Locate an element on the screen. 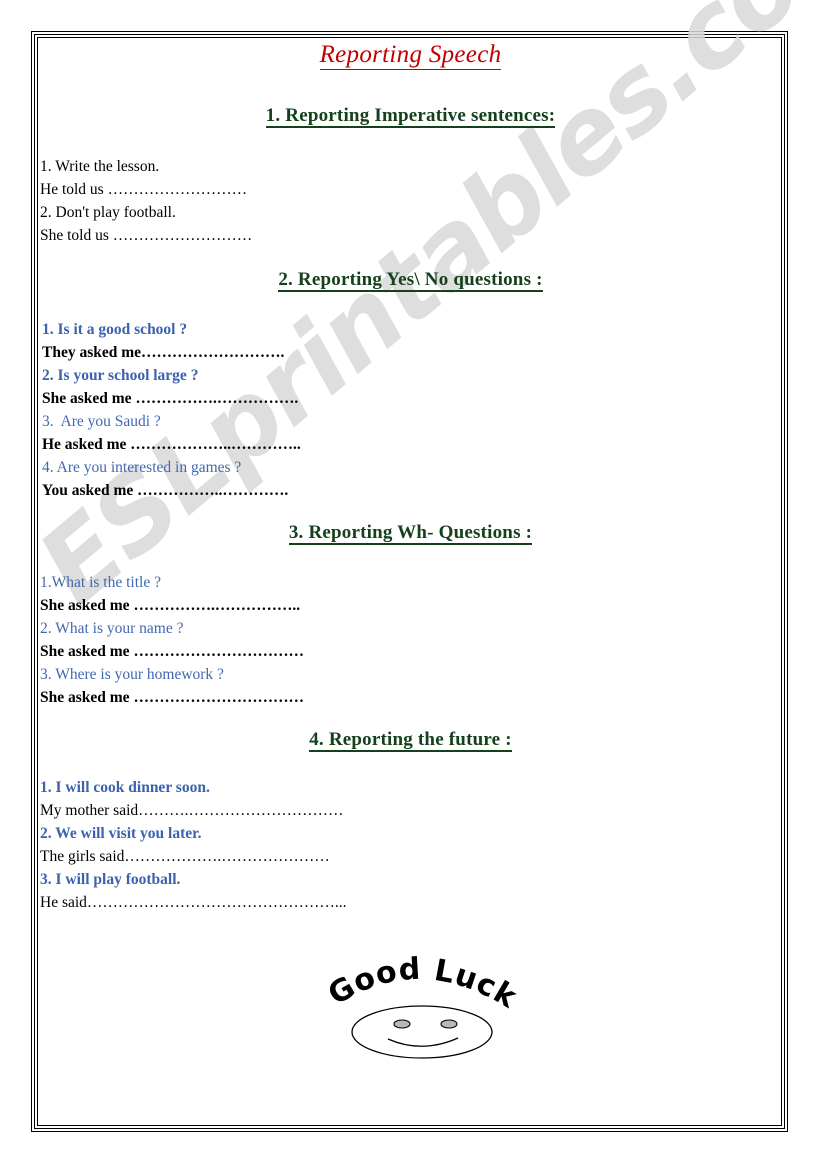  smiley-mouth-icon is located at coordinates (423, 1042).